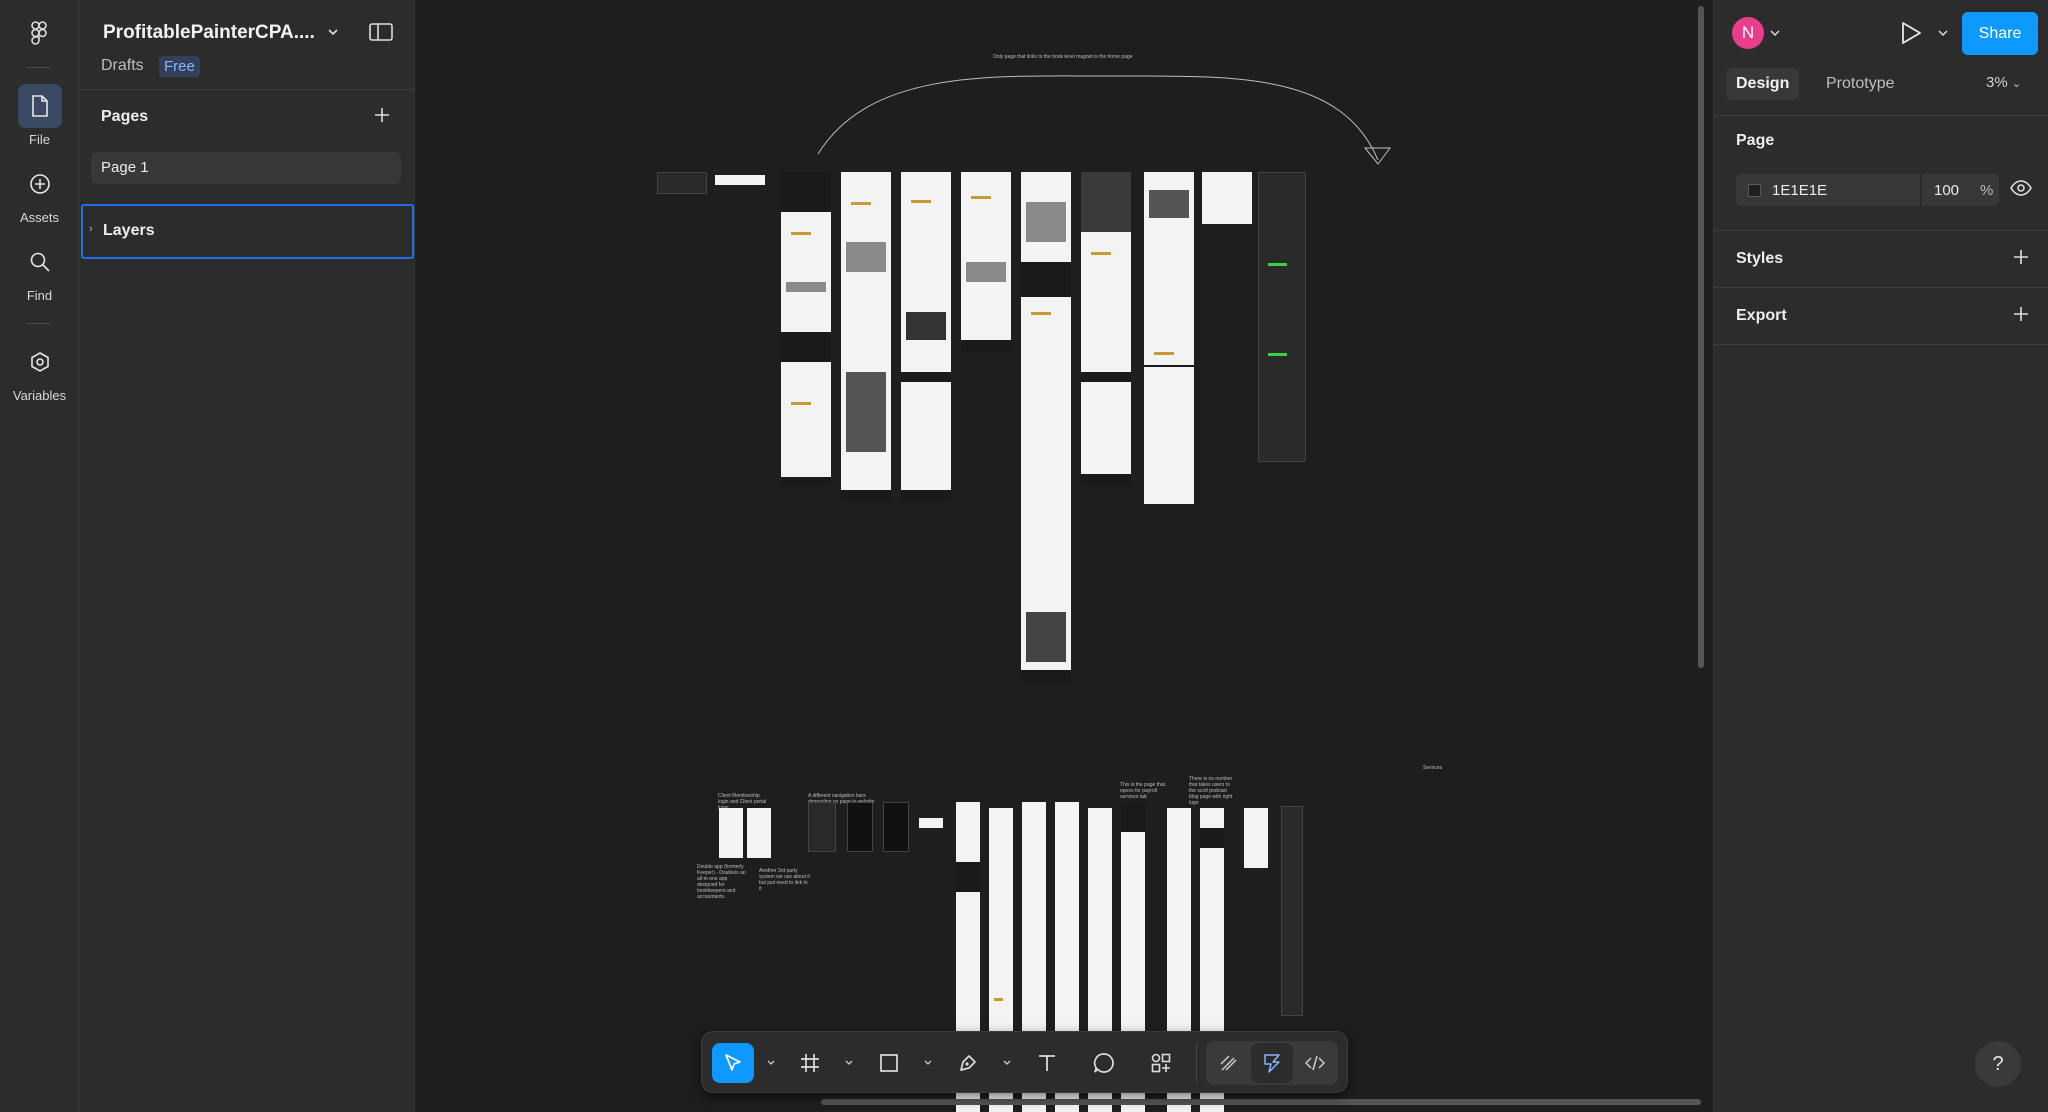 This screenshot has height=1112, width=2048. Describe the element at coordinates (1754, 190) in the screenshot. I see `color-swatch` at that location.